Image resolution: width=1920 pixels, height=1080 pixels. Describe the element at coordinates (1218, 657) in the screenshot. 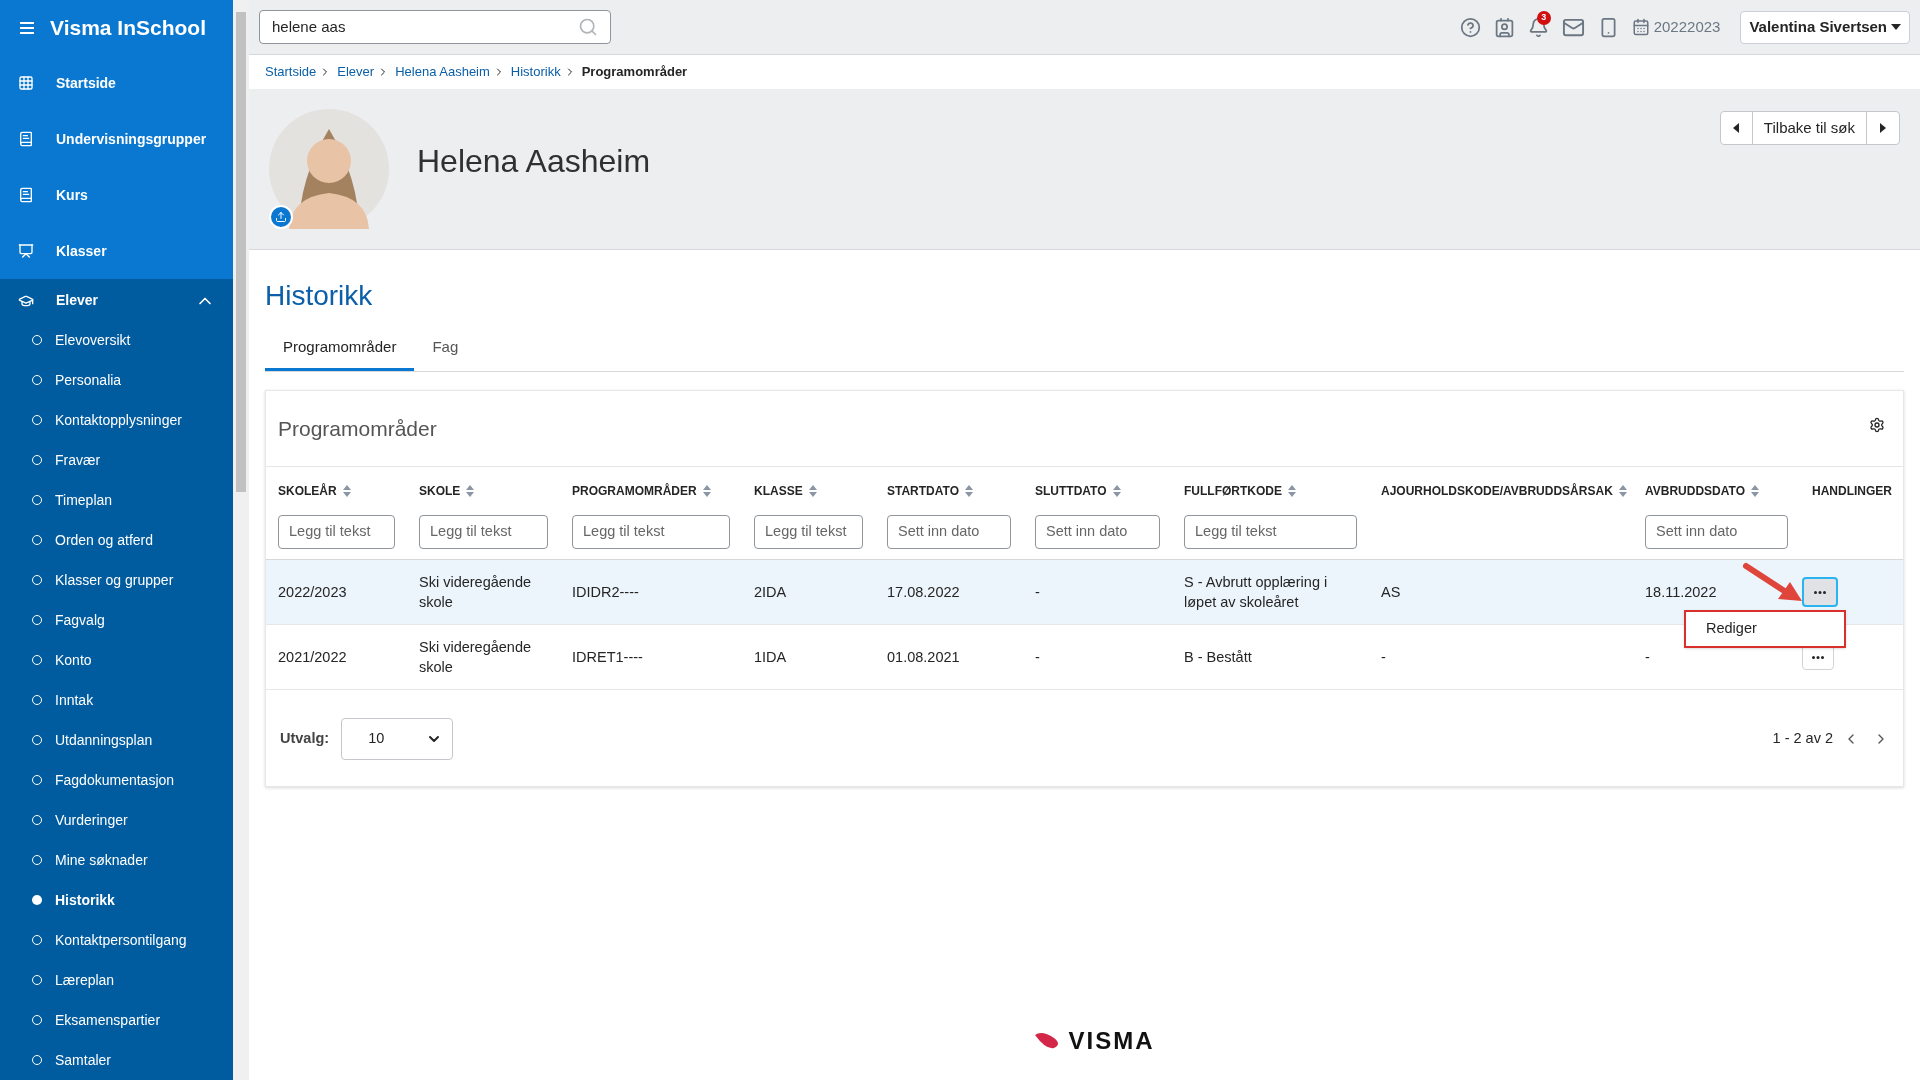

I see `table-cell-text: B - Bestått` at that location.